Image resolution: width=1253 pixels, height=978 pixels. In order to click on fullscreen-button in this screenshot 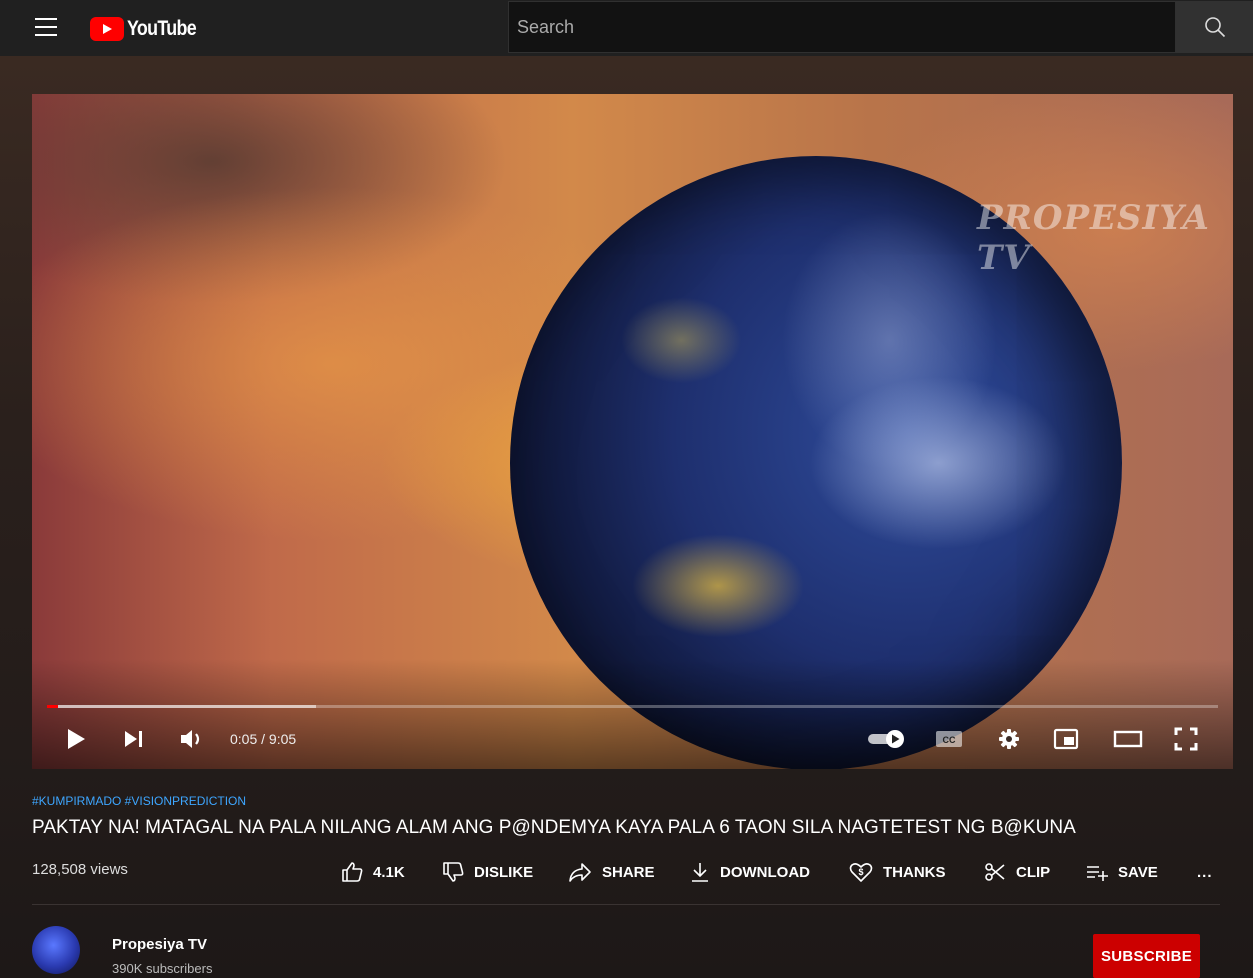, I will do `click(1186, 739)`.